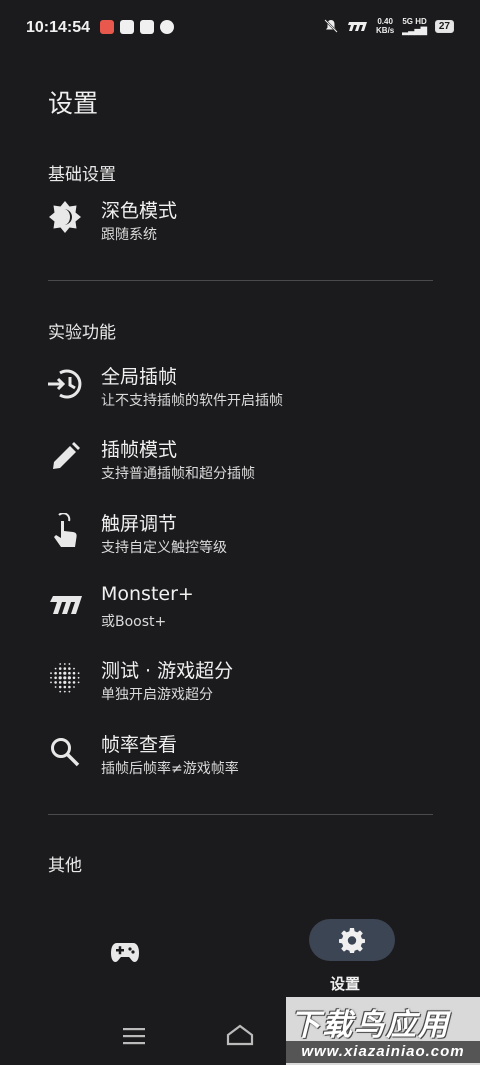 The width and height of the screenshot is (480, 1065). What do you see at coordinates (164, 548) in the screenshot?
I see `touch-adjust-subtitle: 支持自定义触控等级` at bounding box center [164, 548].